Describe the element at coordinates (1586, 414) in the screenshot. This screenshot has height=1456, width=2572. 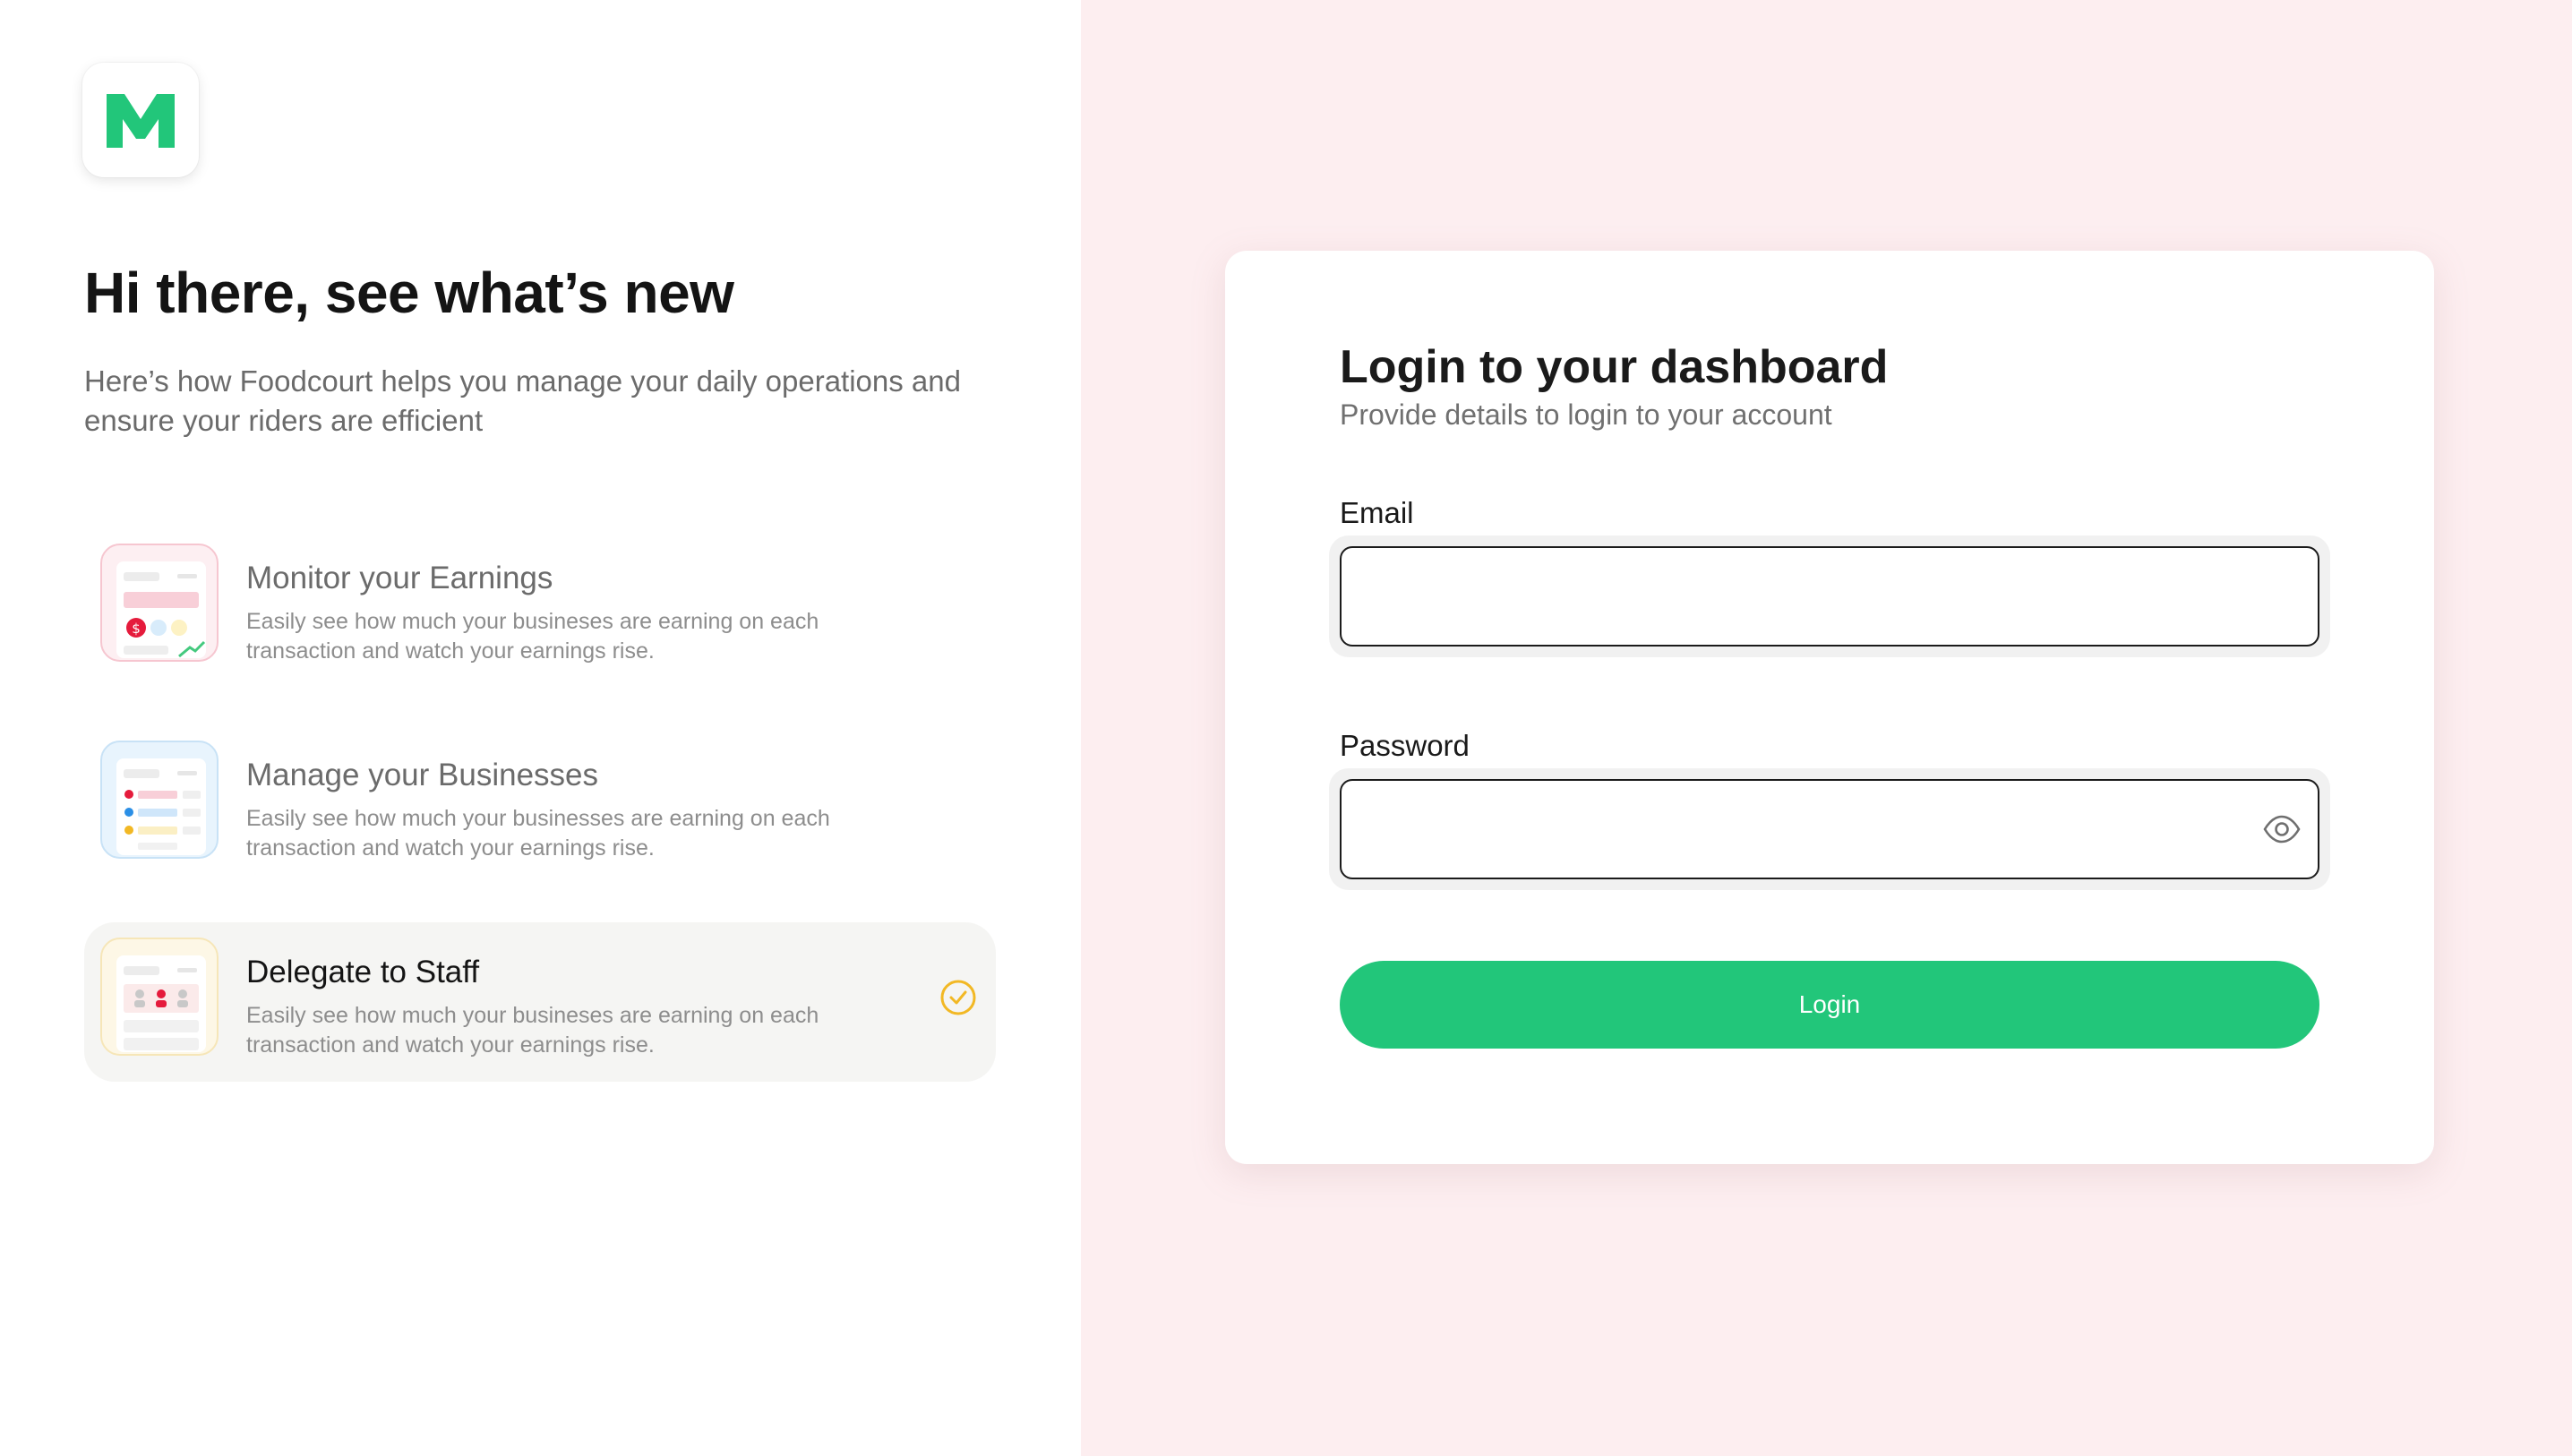
I see `login-subtitle: Provide details to login to your account` at that location.